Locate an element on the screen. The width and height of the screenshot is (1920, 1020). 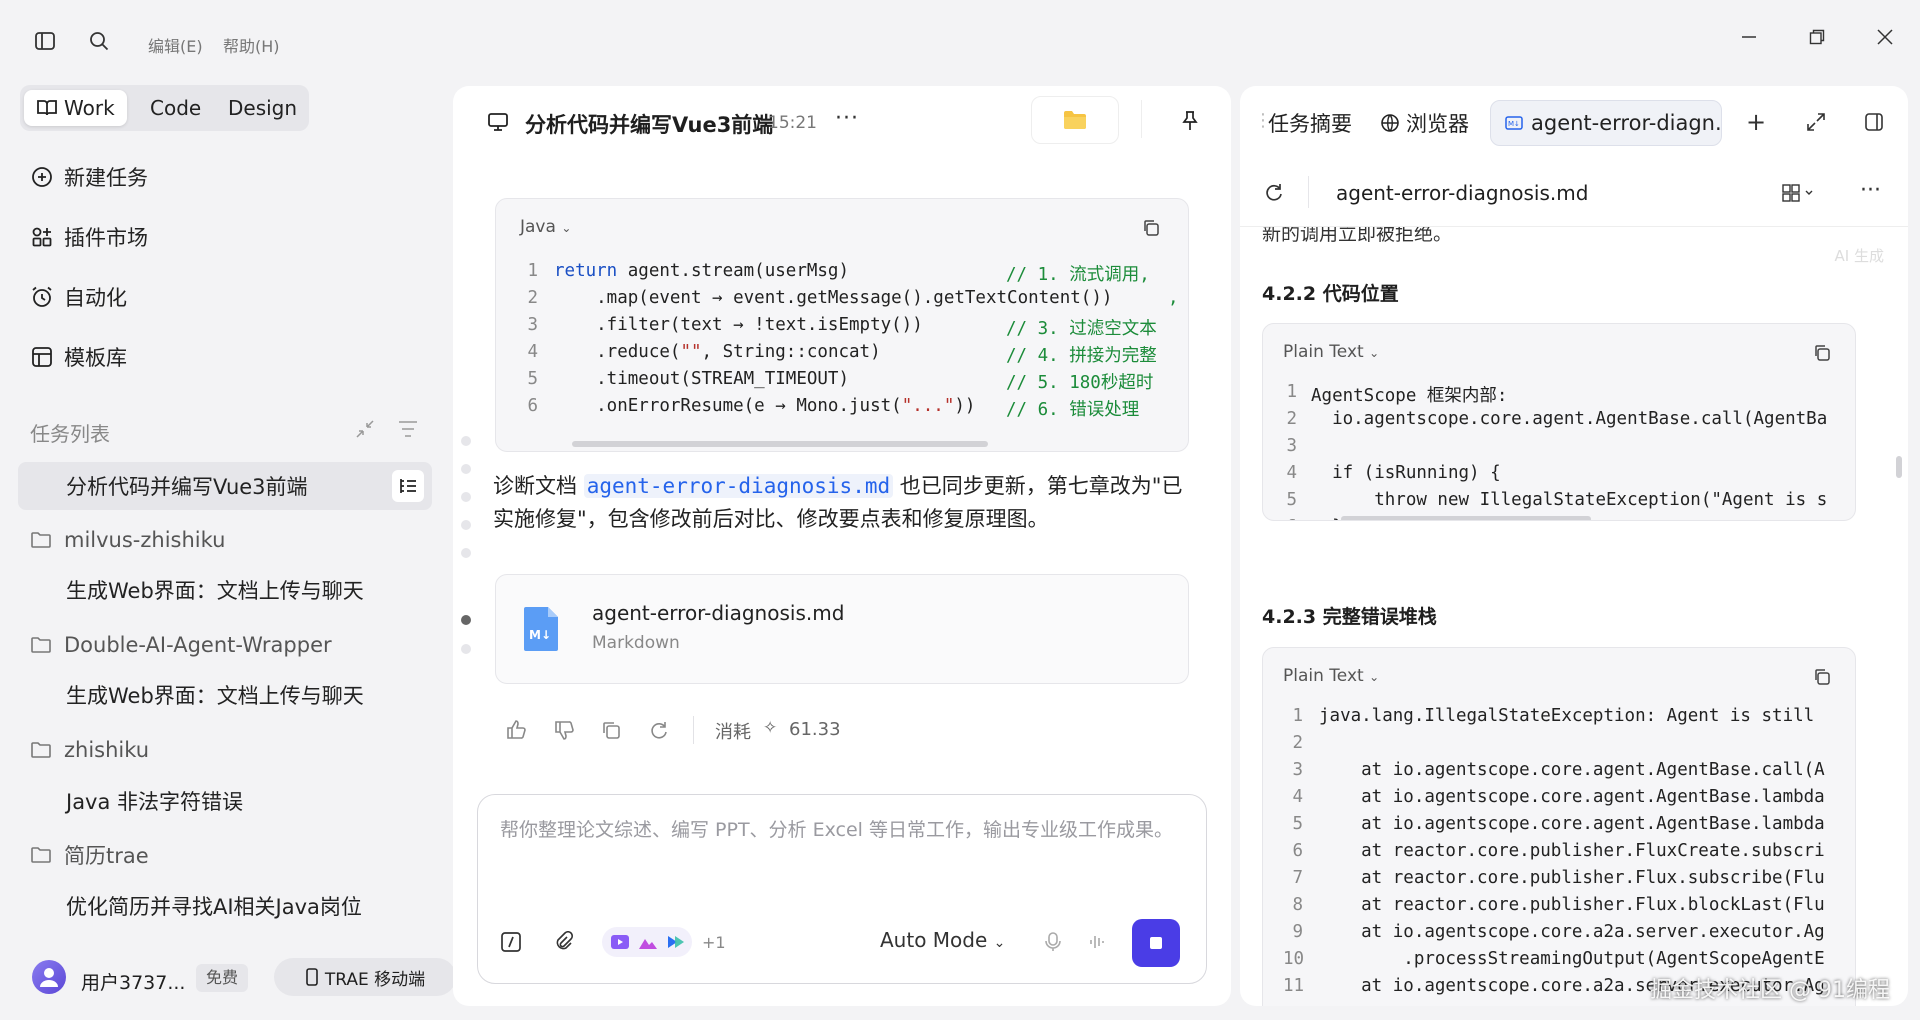
tab-label: 任务摘要 is located at coordinates (1310, 124).